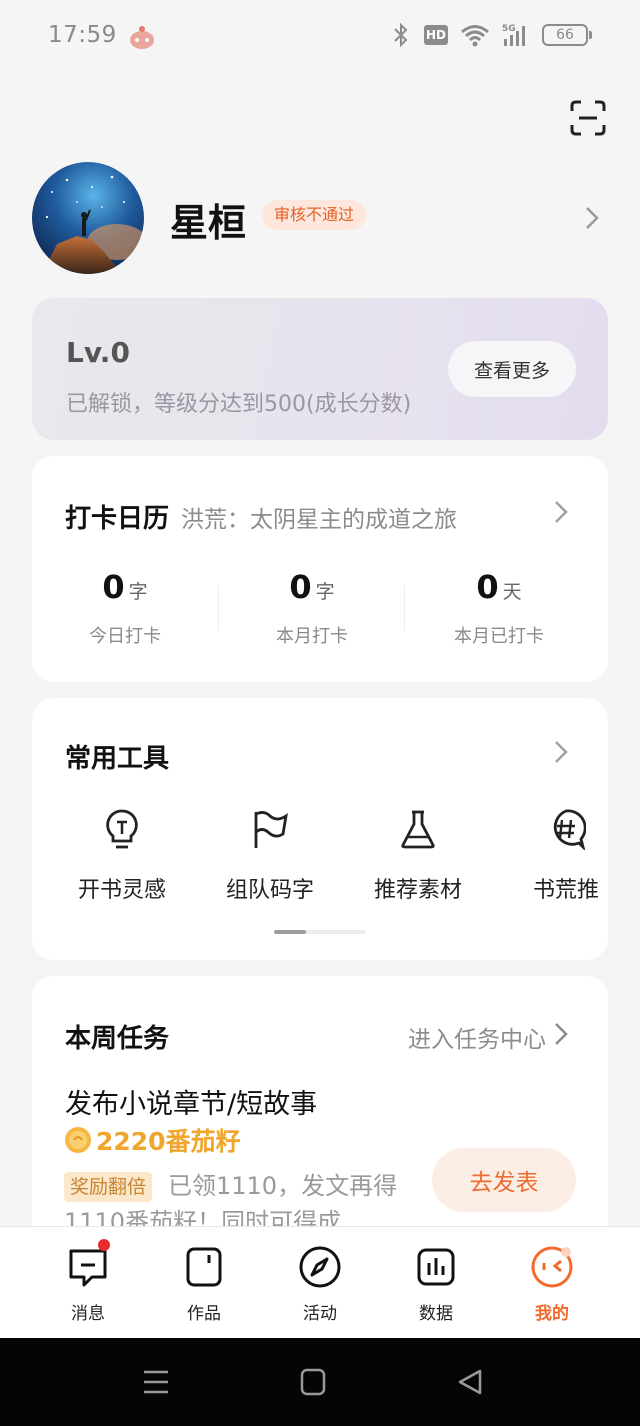  What do you see at coordinates (117, 1039) in the screenshot?
I see `tasks-title: 本周任务` at bounding box center [117, 1039].